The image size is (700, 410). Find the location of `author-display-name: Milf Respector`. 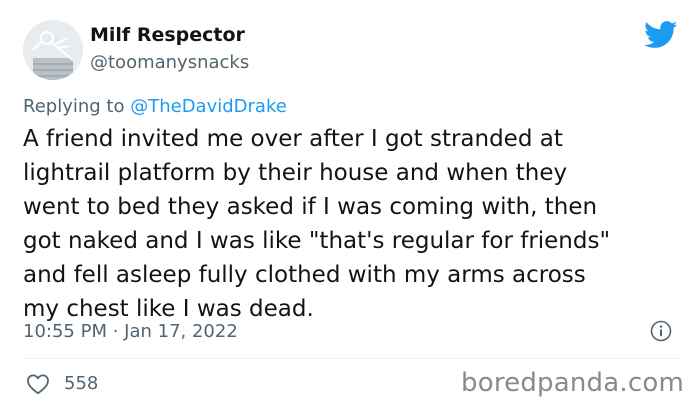

author-display-name: Milf Respector is located at coordinates (167, 35).